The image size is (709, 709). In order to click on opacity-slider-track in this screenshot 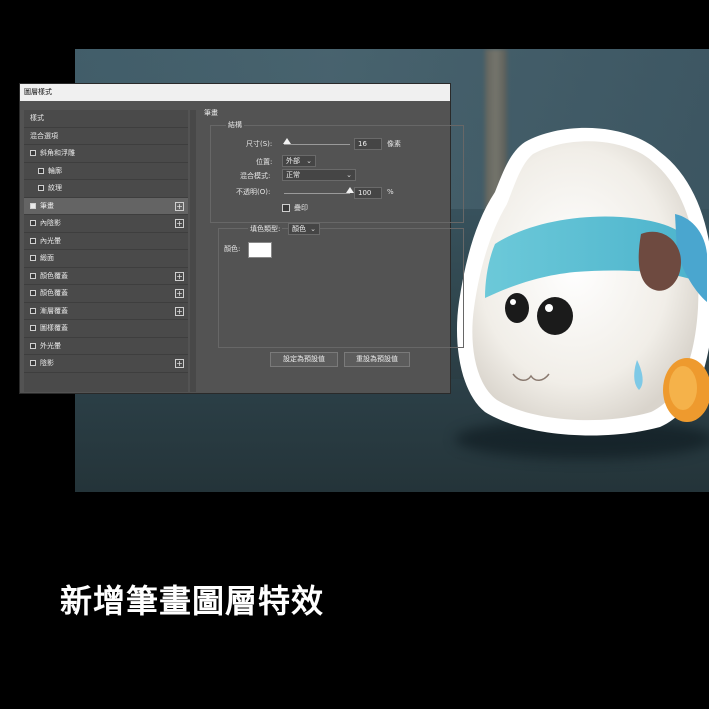, I will do `click(317, 193)`.